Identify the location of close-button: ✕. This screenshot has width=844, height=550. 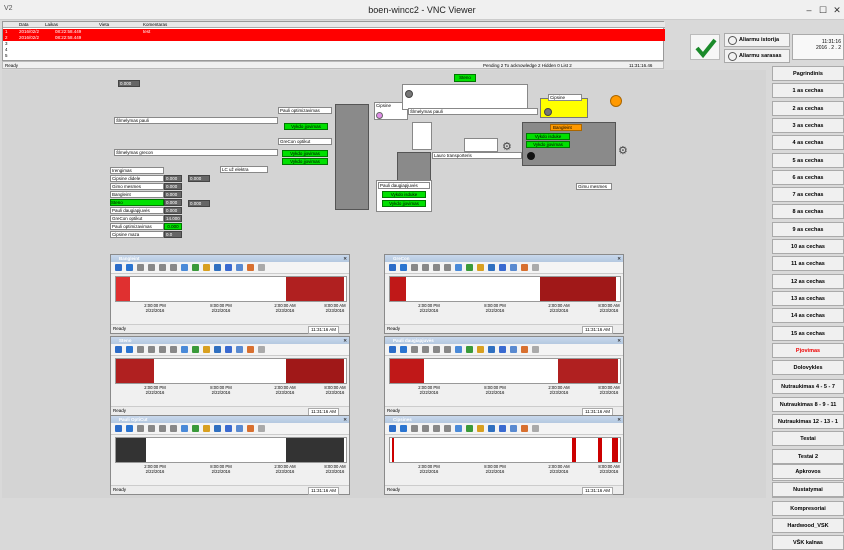
(837, 10).